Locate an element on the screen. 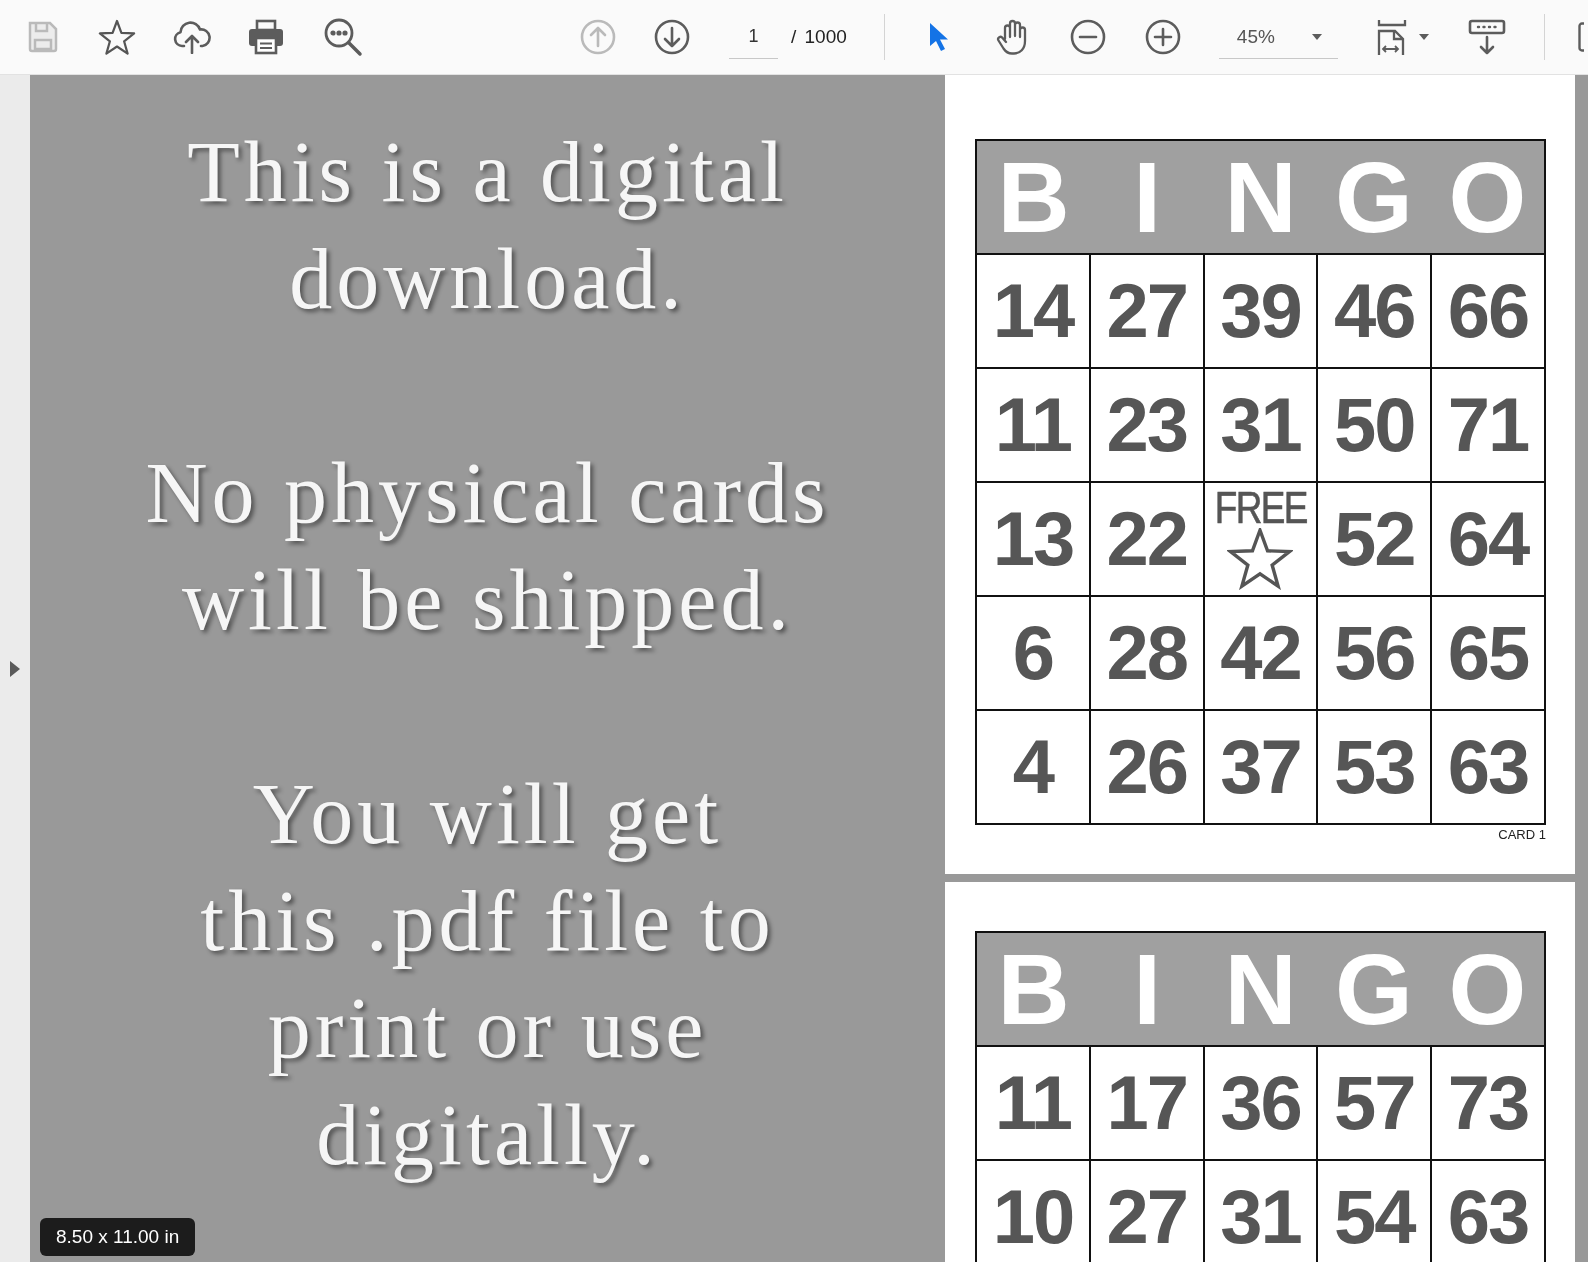  card-cell: 39 is located at coordinates (1260, 311).